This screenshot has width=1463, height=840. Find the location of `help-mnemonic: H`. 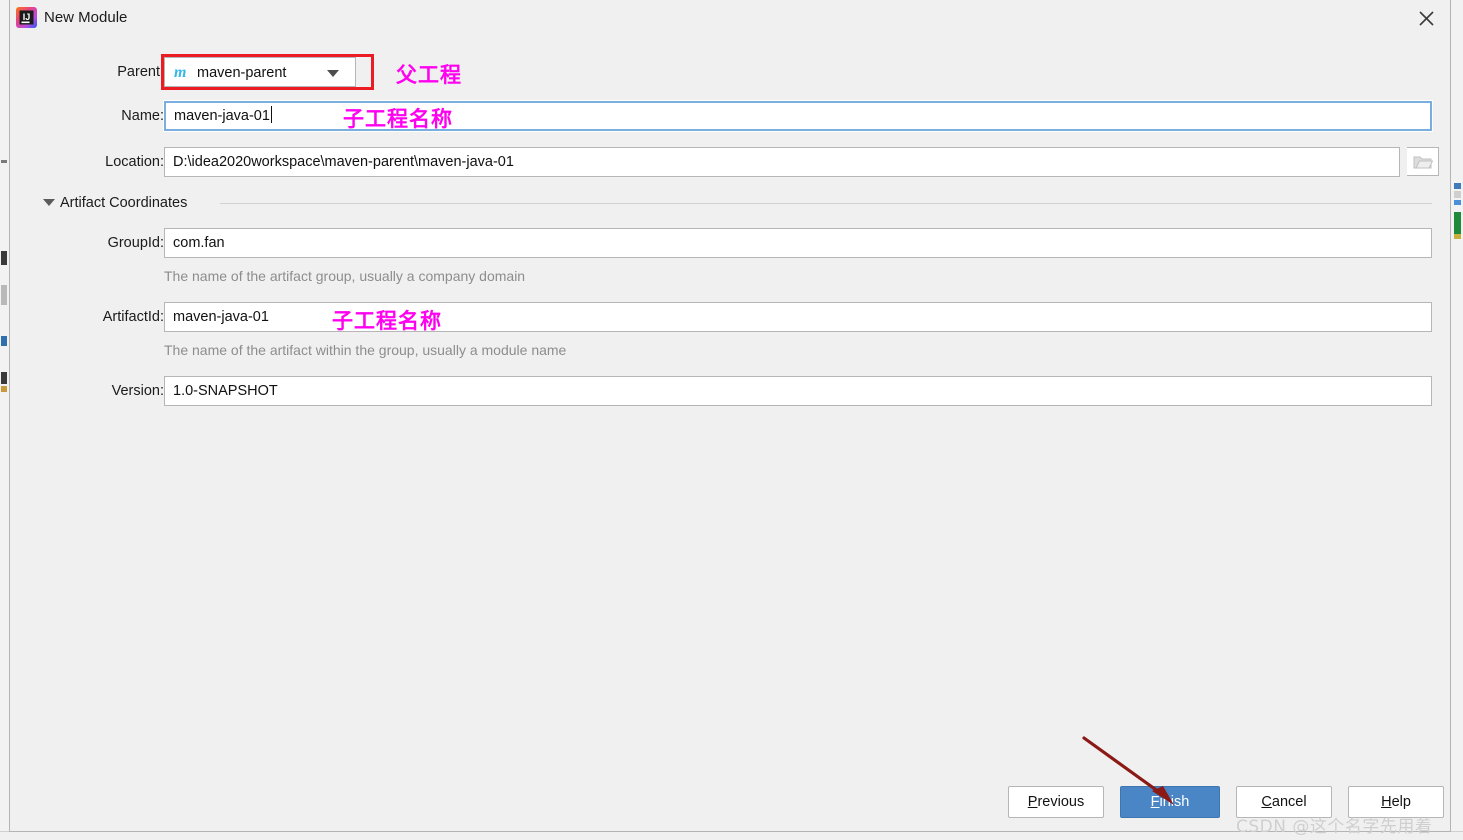

help-mnemonic: H is located at coordinates (1386, 802).